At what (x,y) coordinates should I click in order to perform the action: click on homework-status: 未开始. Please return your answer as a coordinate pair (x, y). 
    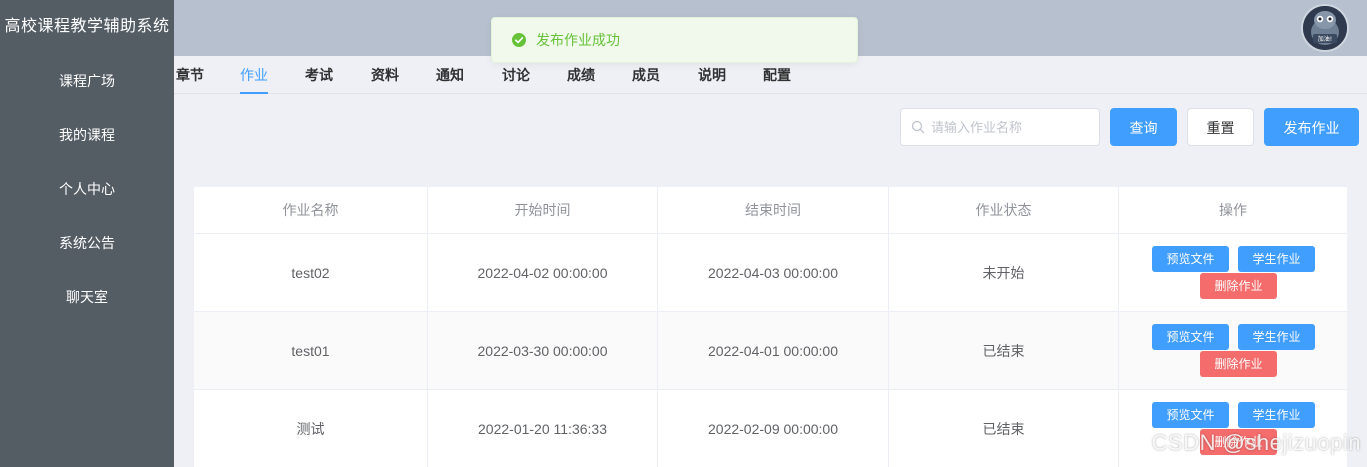
    Looking at the image, I should click on (1004, 272).